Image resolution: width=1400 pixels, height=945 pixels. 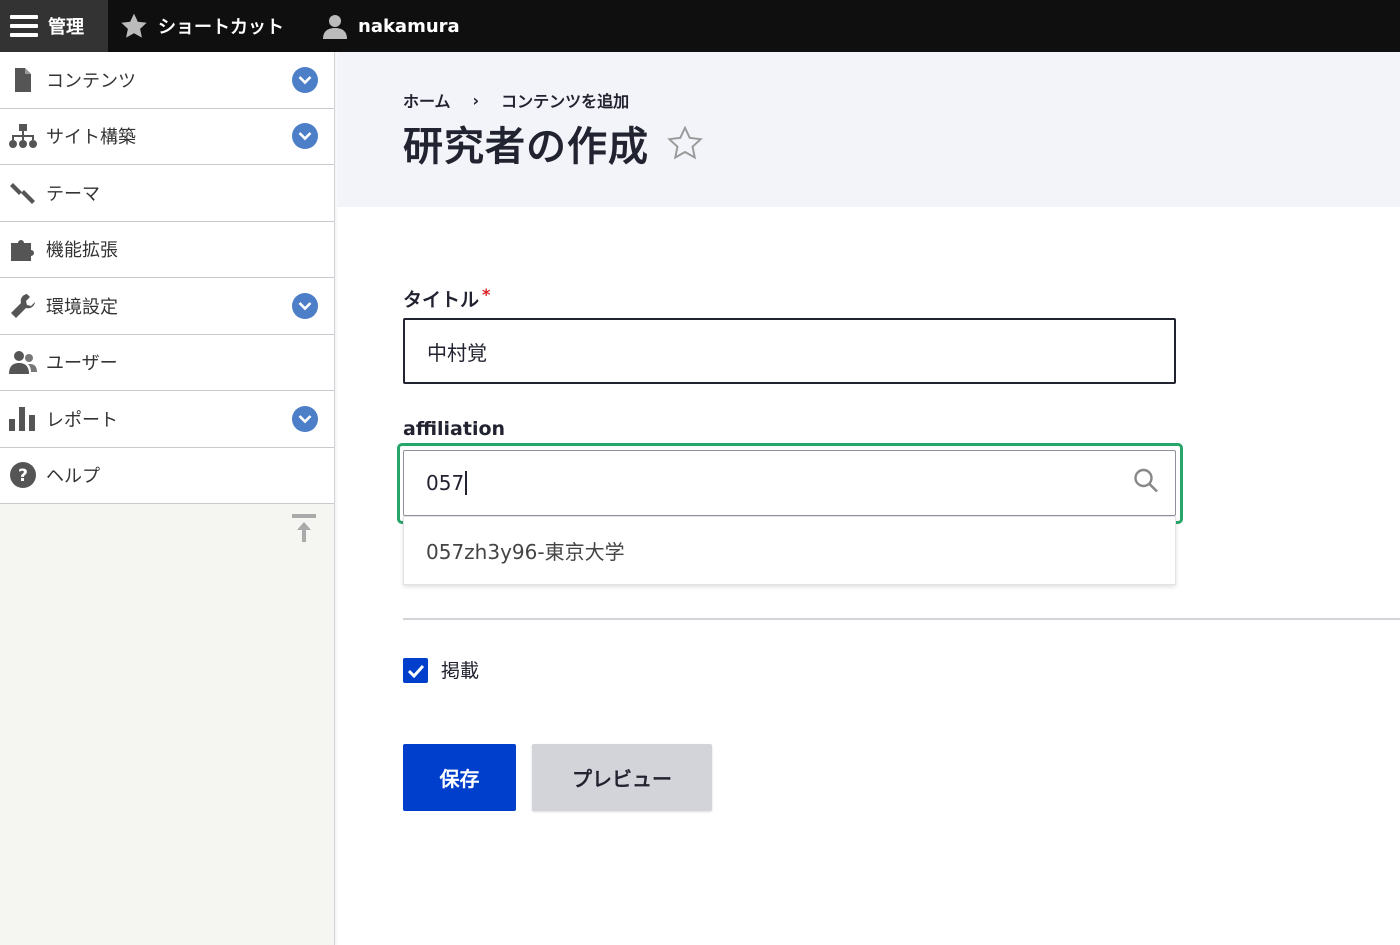 What do you see at coordinates (221, 27) in the screenshot?
I see `shortcuts-label: ショートカット` at bounding box center [221, 27].